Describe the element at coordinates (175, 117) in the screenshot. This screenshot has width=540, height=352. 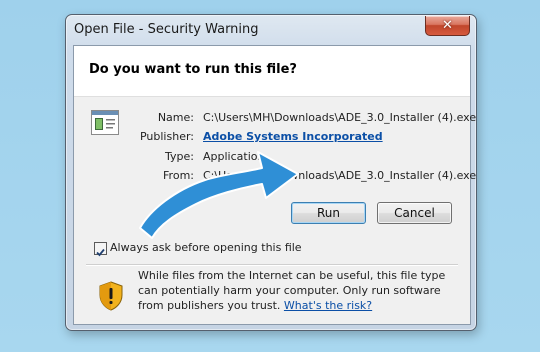
I see `name-label: Name:` at that location.